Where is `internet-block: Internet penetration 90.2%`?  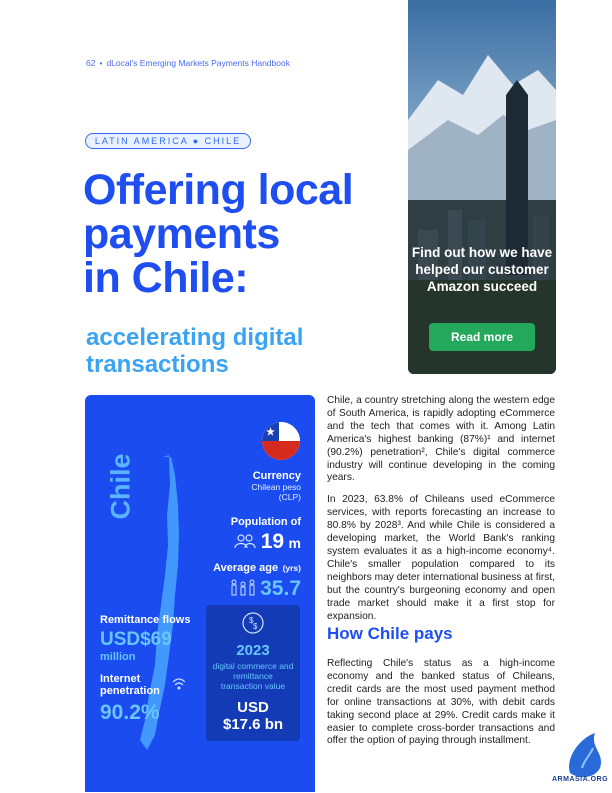
internet-block: Internet penetration 90.2% is located at coordinates (130, 699).